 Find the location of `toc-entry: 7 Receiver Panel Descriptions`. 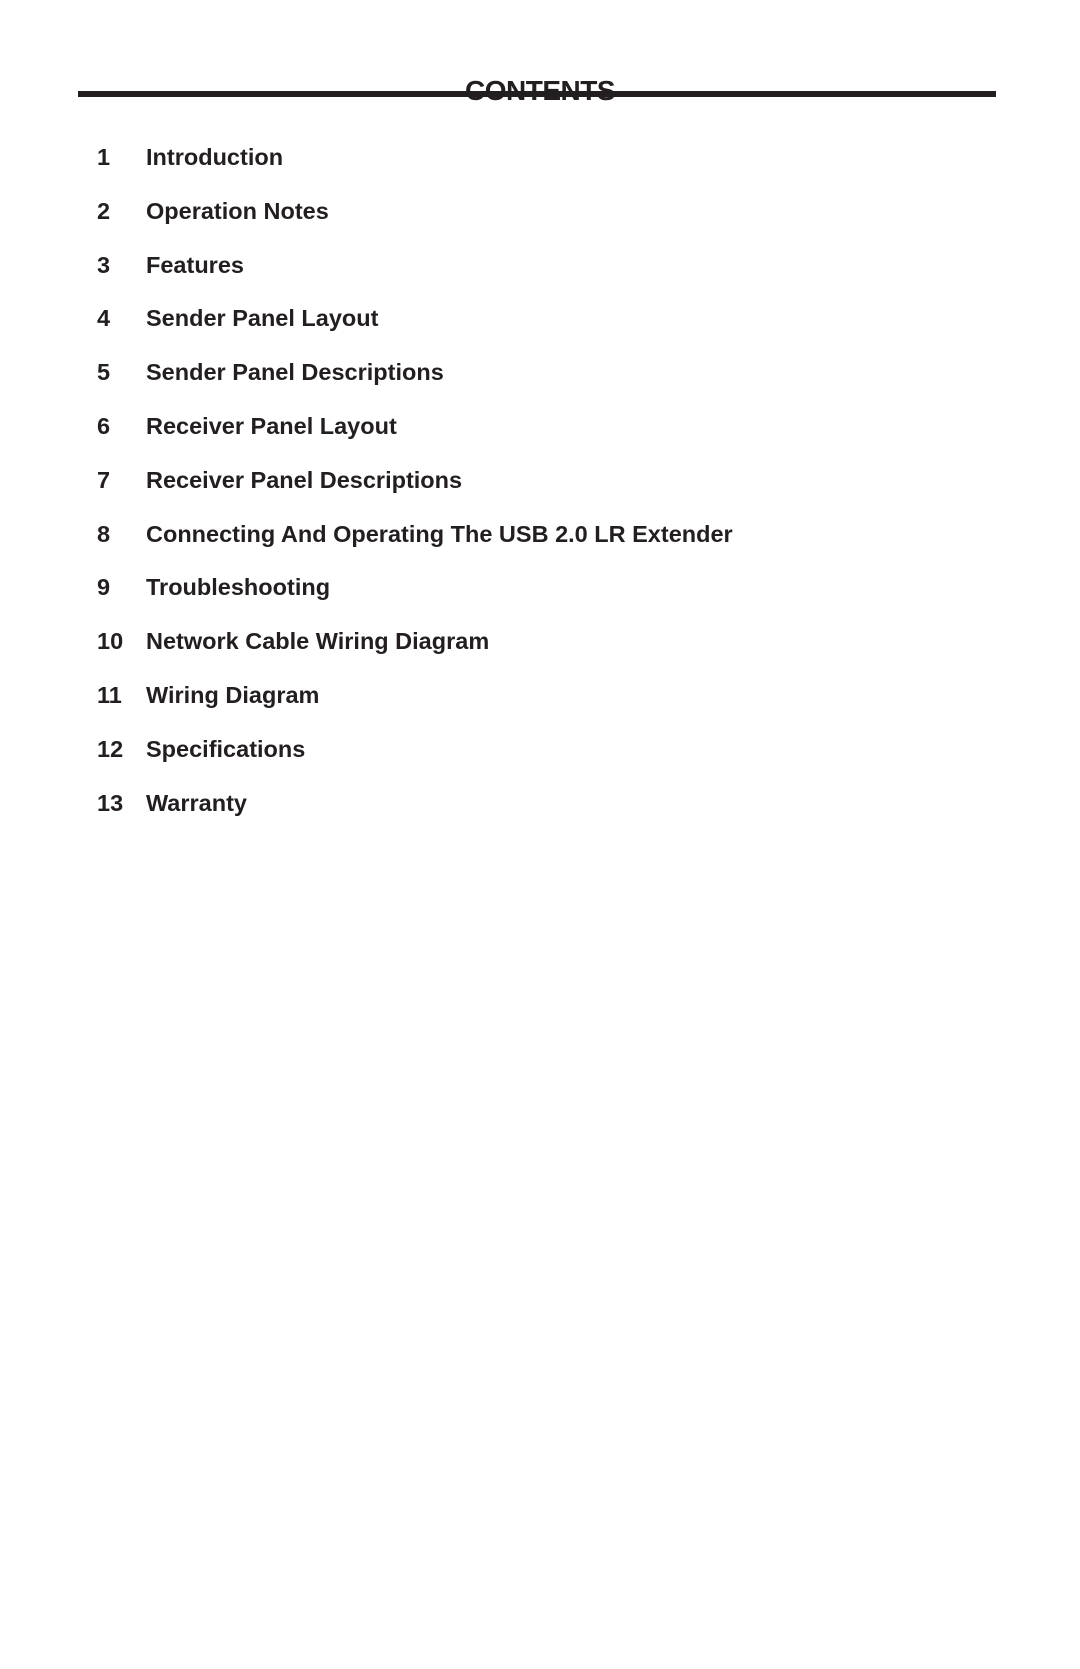

toc-entry: 7 Receiver Panel Descriptions is located at coordinates (415, 493).